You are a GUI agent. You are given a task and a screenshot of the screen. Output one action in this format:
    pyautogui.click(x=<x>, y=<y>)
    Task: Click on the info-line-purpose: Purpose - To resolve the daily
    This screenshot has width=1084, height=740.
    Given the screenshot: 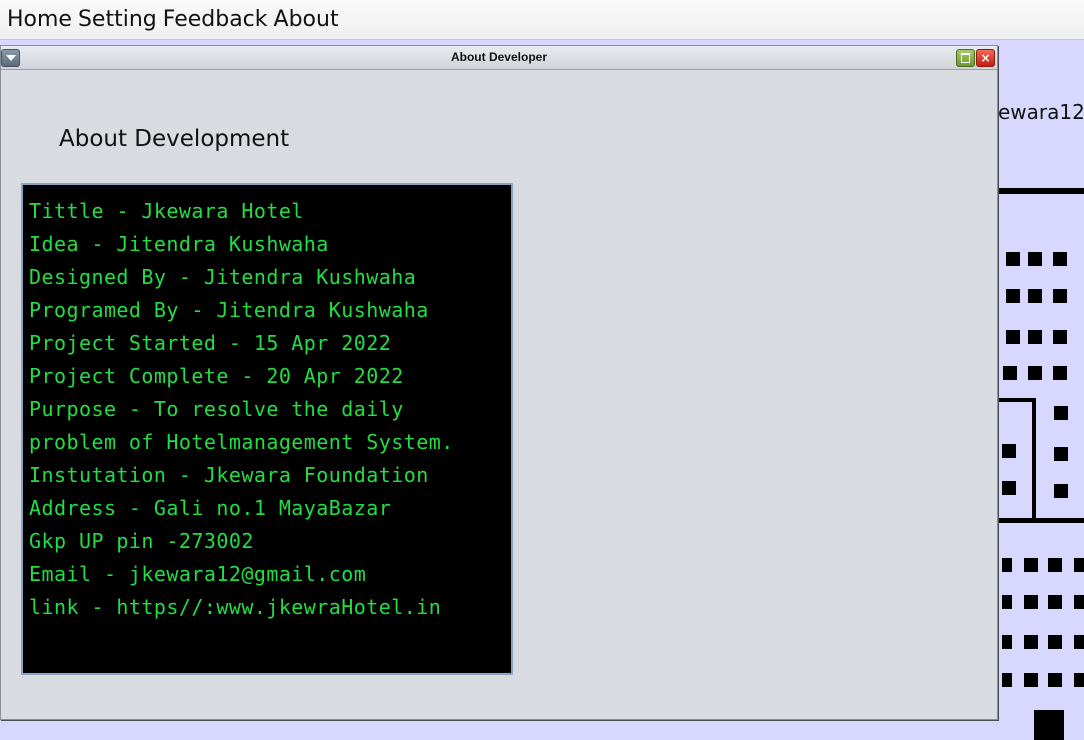 What is the action you would take?
    pyautogui.click(x=216, y=409)
    